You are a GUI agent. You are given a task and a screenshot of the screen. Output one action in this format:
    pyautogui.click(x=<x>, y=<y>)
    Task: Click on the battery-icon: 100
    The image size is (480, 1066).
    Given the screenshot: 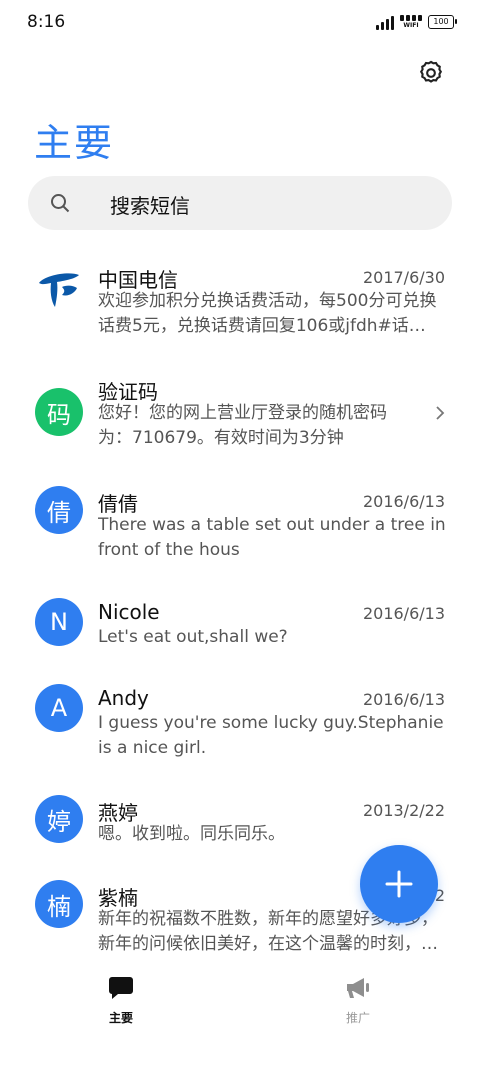 What is the action you would take?
    pyautogui.click(x=442, y=22)
    